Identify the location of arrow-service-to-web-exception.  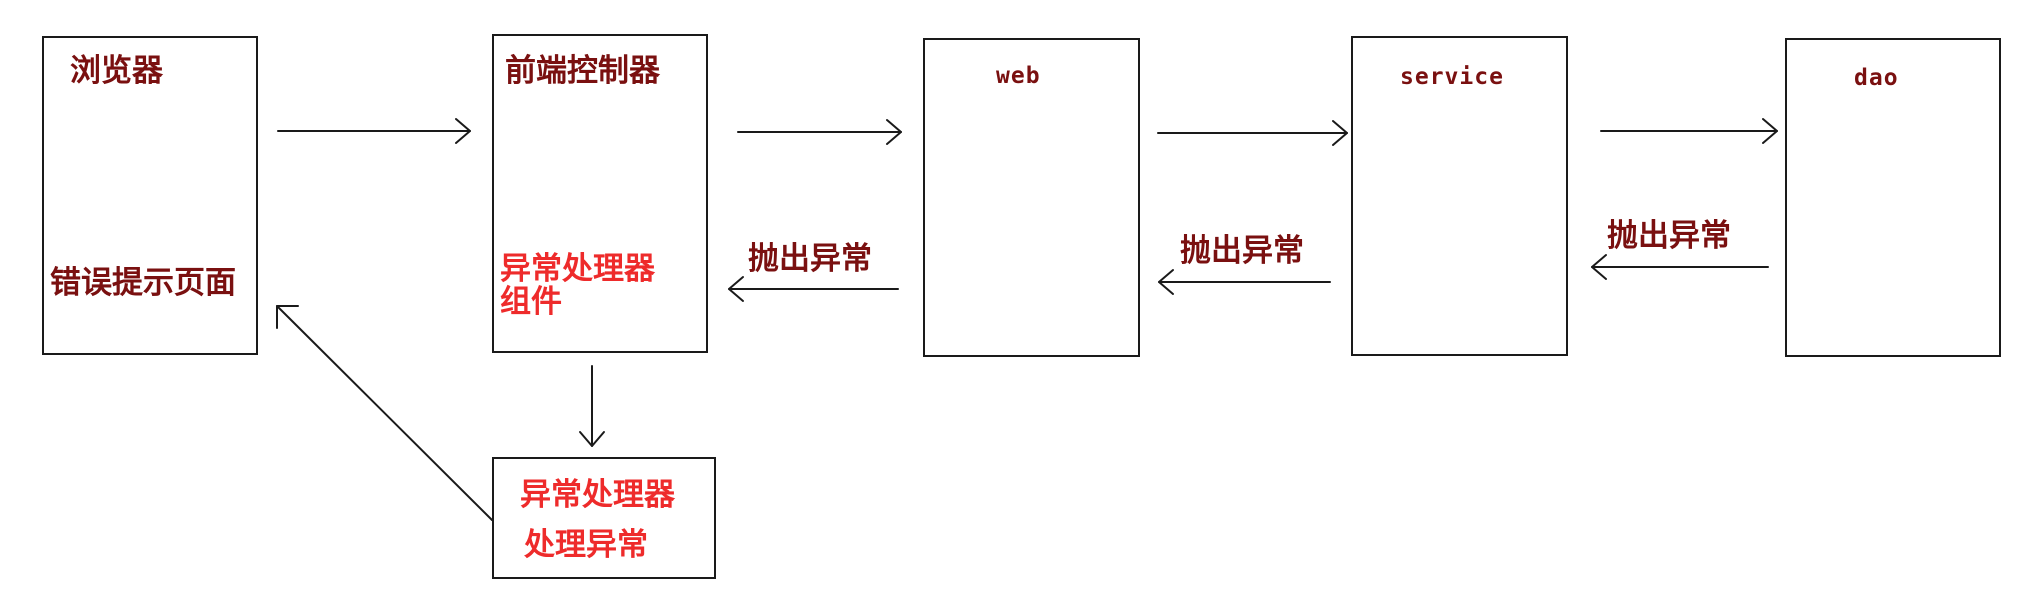
(1244, 282).